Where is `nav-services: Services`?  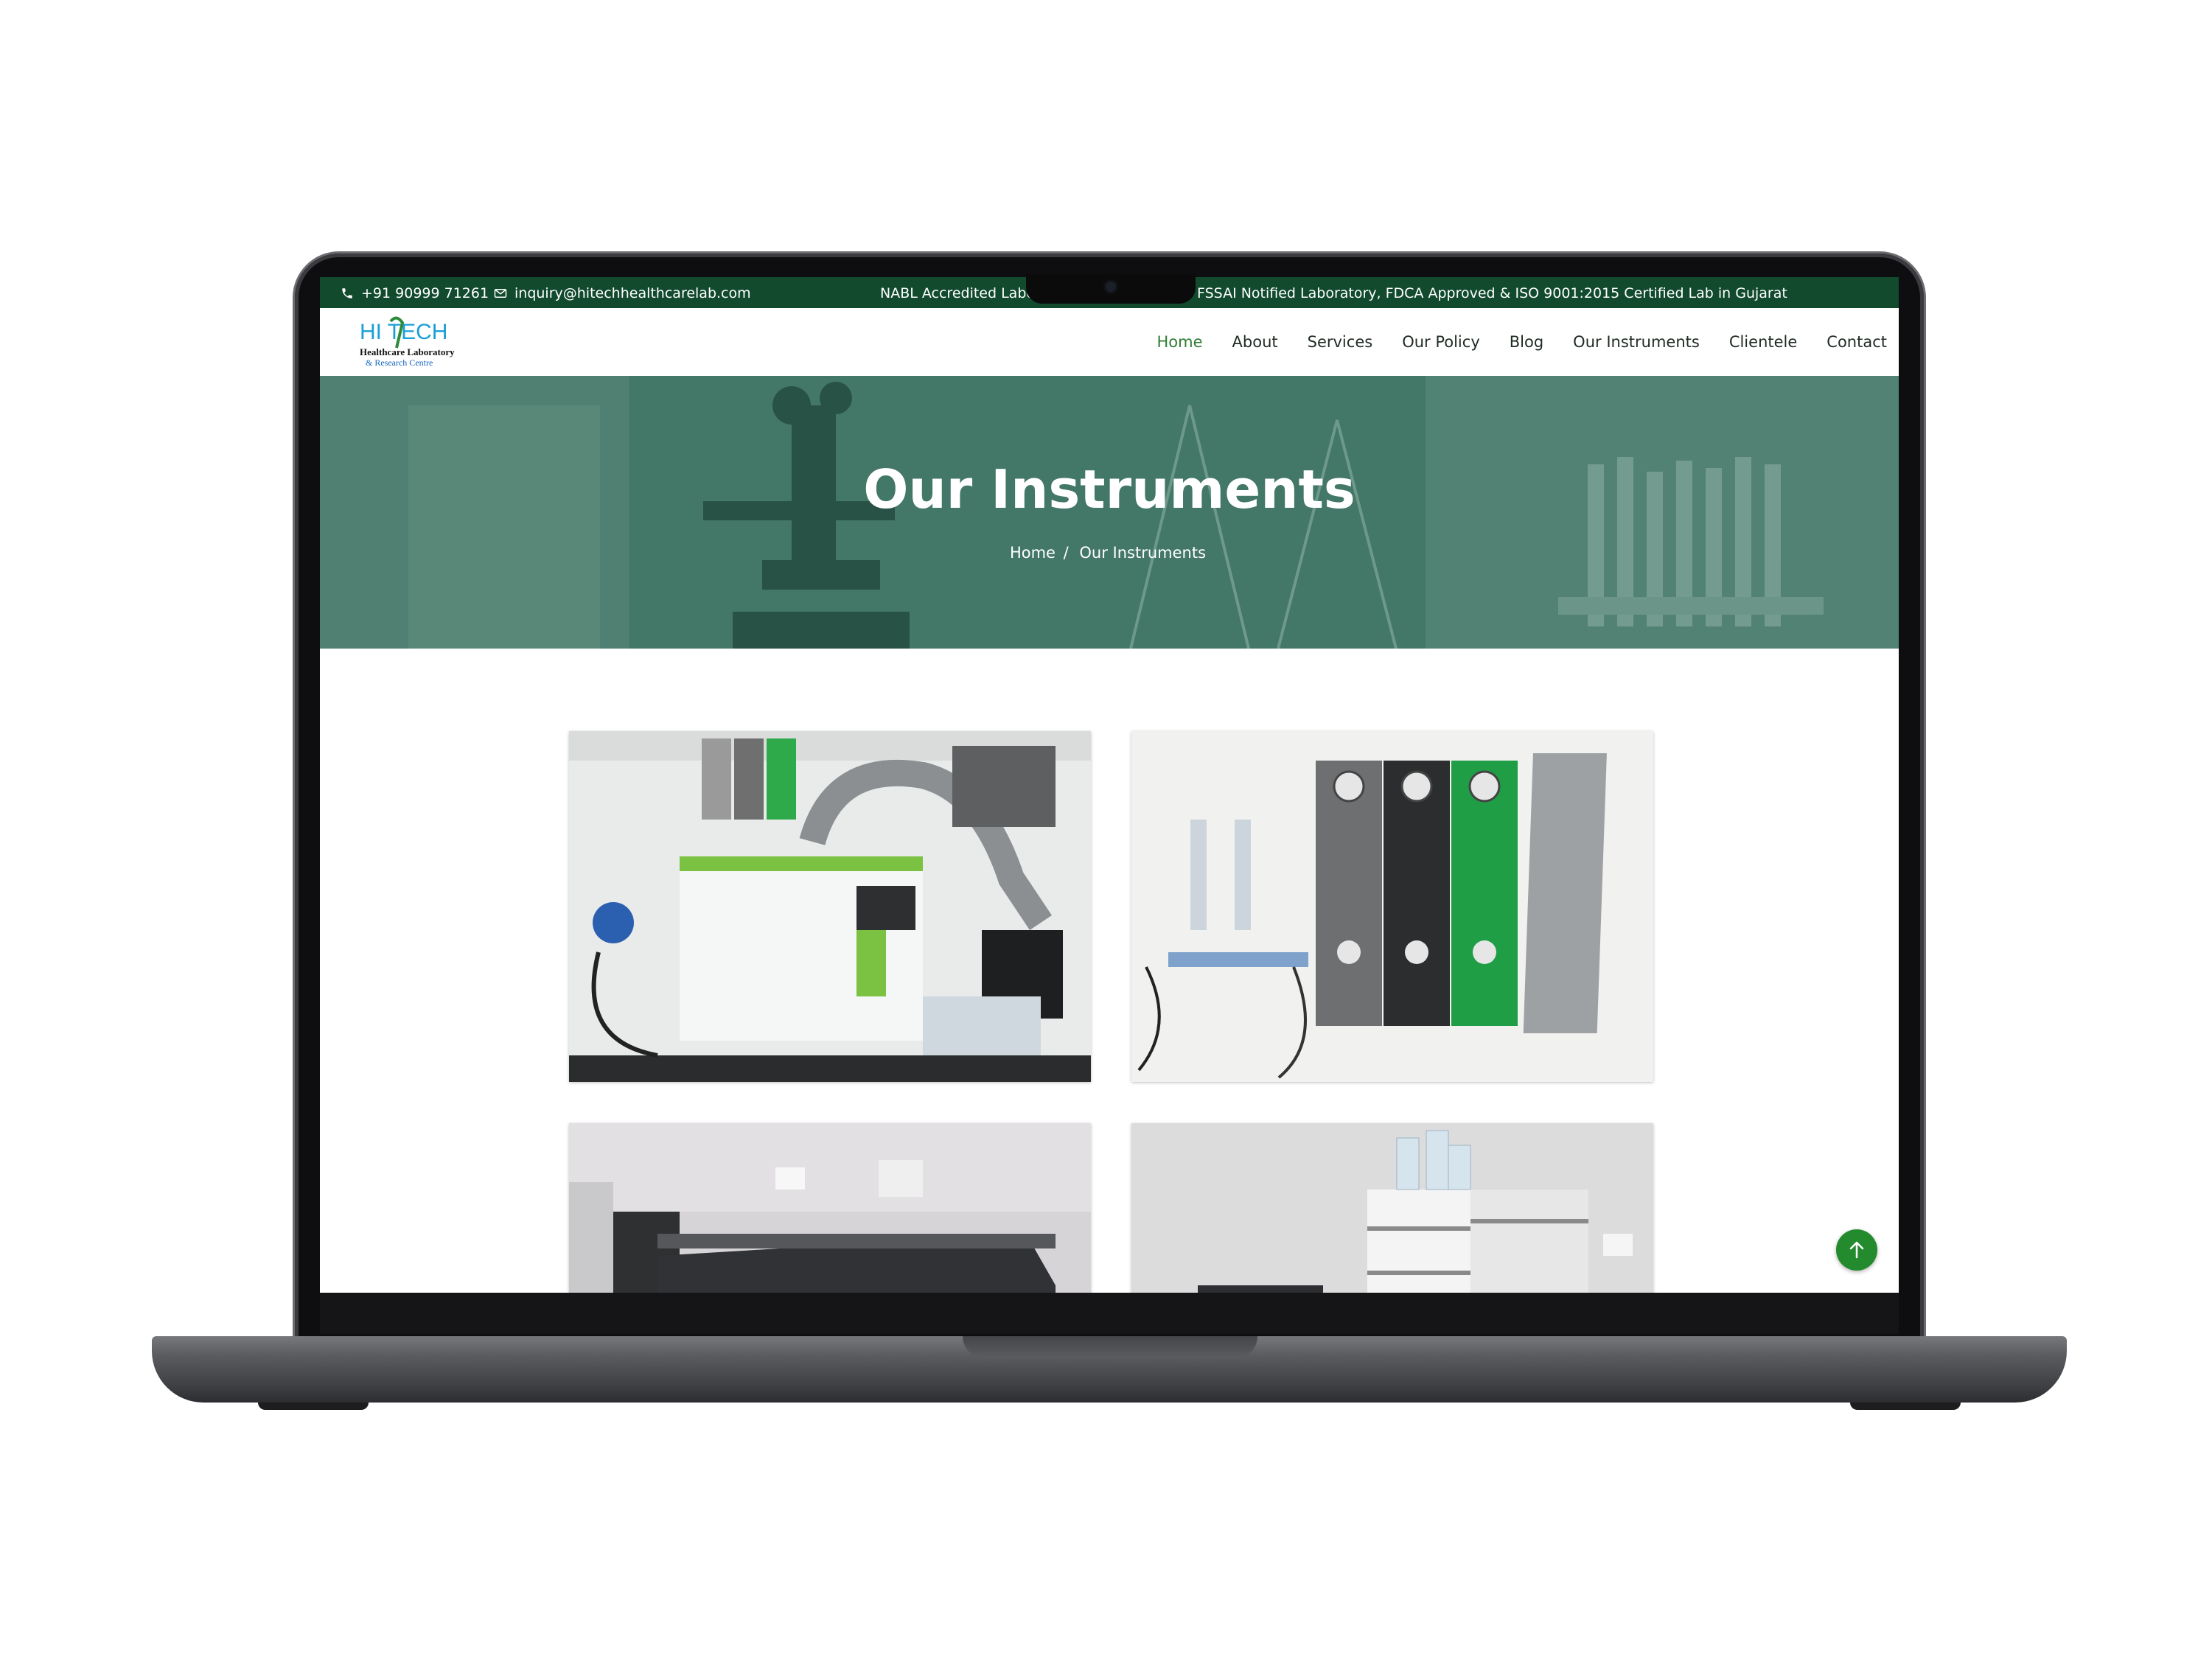
nav-services: Services is located at coordinates (1340, 342).